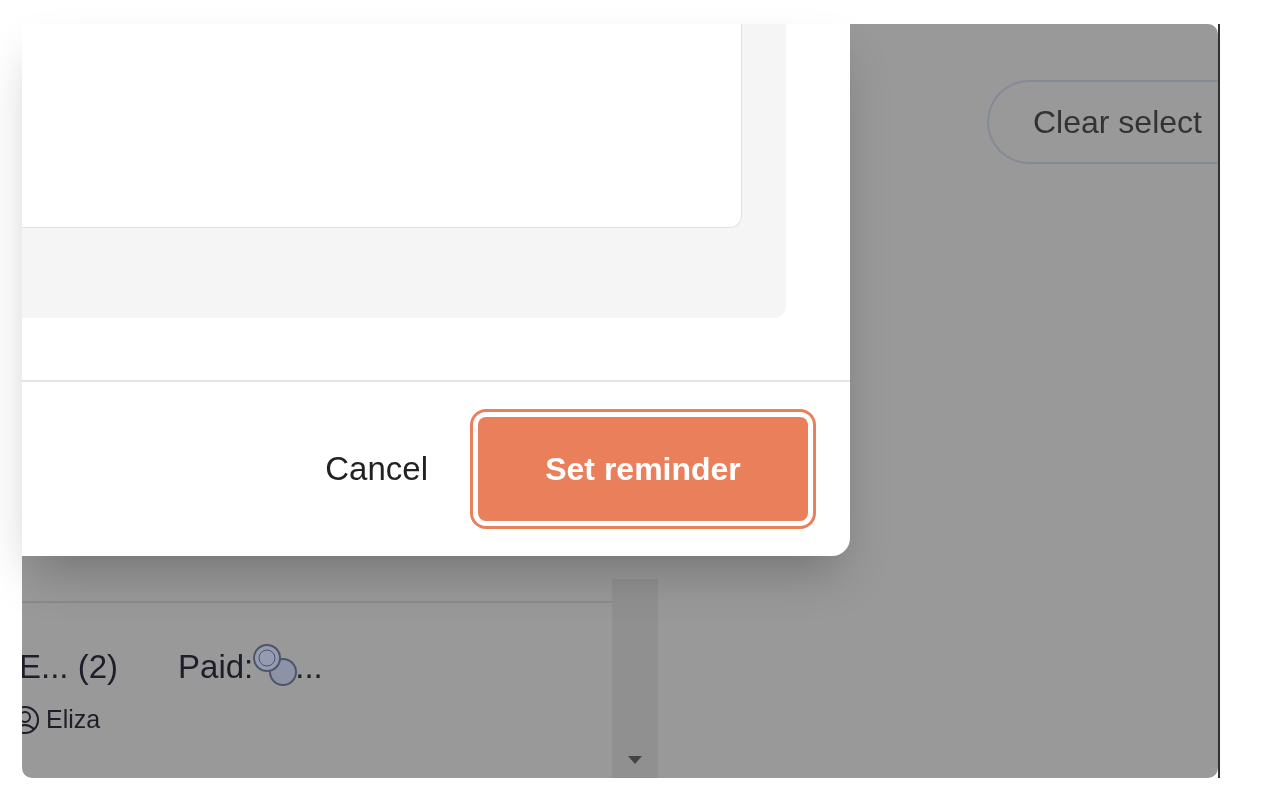  I want to click on assignee-name: Eliza, so click(73, 719).